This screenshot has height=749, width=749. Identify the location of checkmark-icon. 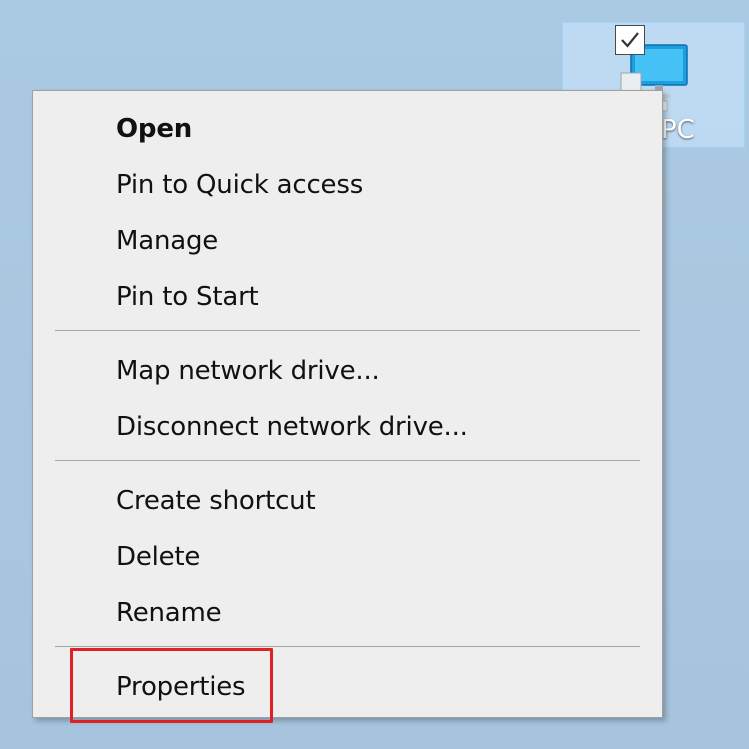
(630, 40).